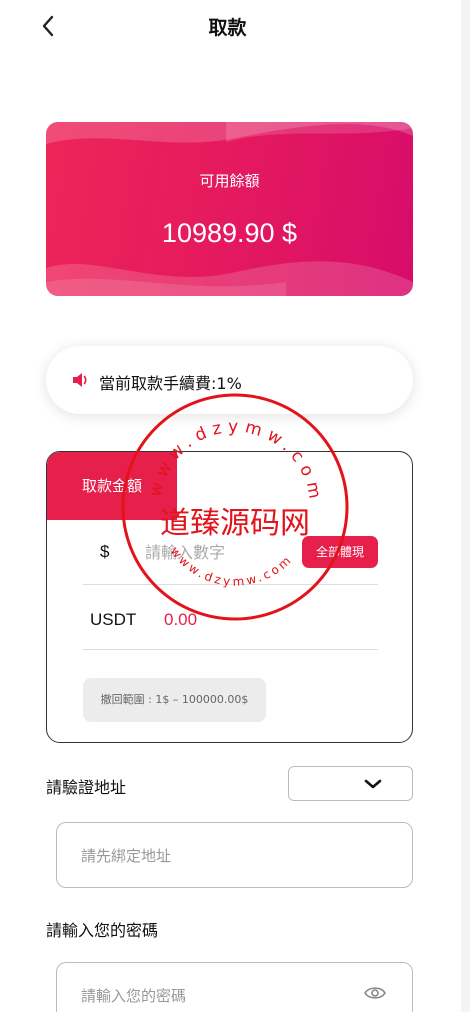 This screenshot has width=470, height=1012. I want to click on address-field, so click(234, 855).